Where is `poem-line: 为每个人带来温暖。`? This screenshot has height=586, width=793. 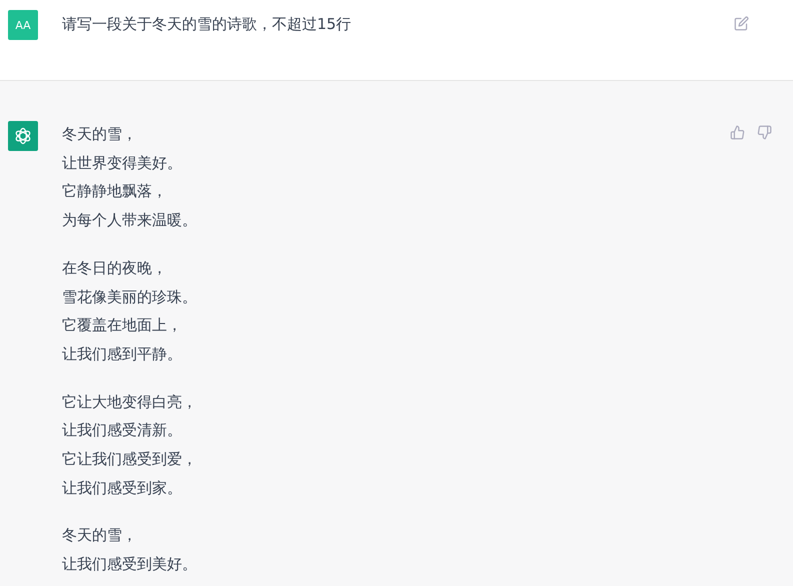 poem-line: 为每个人带来温暖。 is located at coordinates (130, 221).